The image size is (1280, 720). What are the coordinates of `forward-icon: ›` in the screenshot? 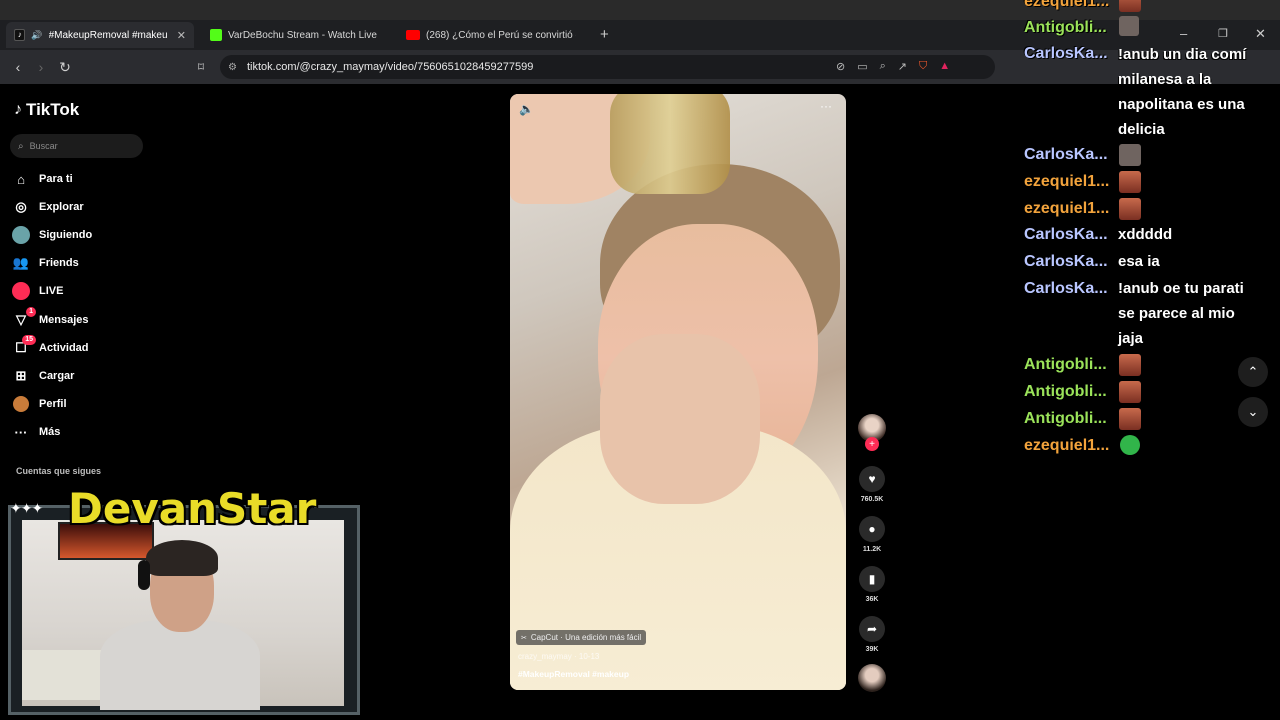 It's located at (41, 67).